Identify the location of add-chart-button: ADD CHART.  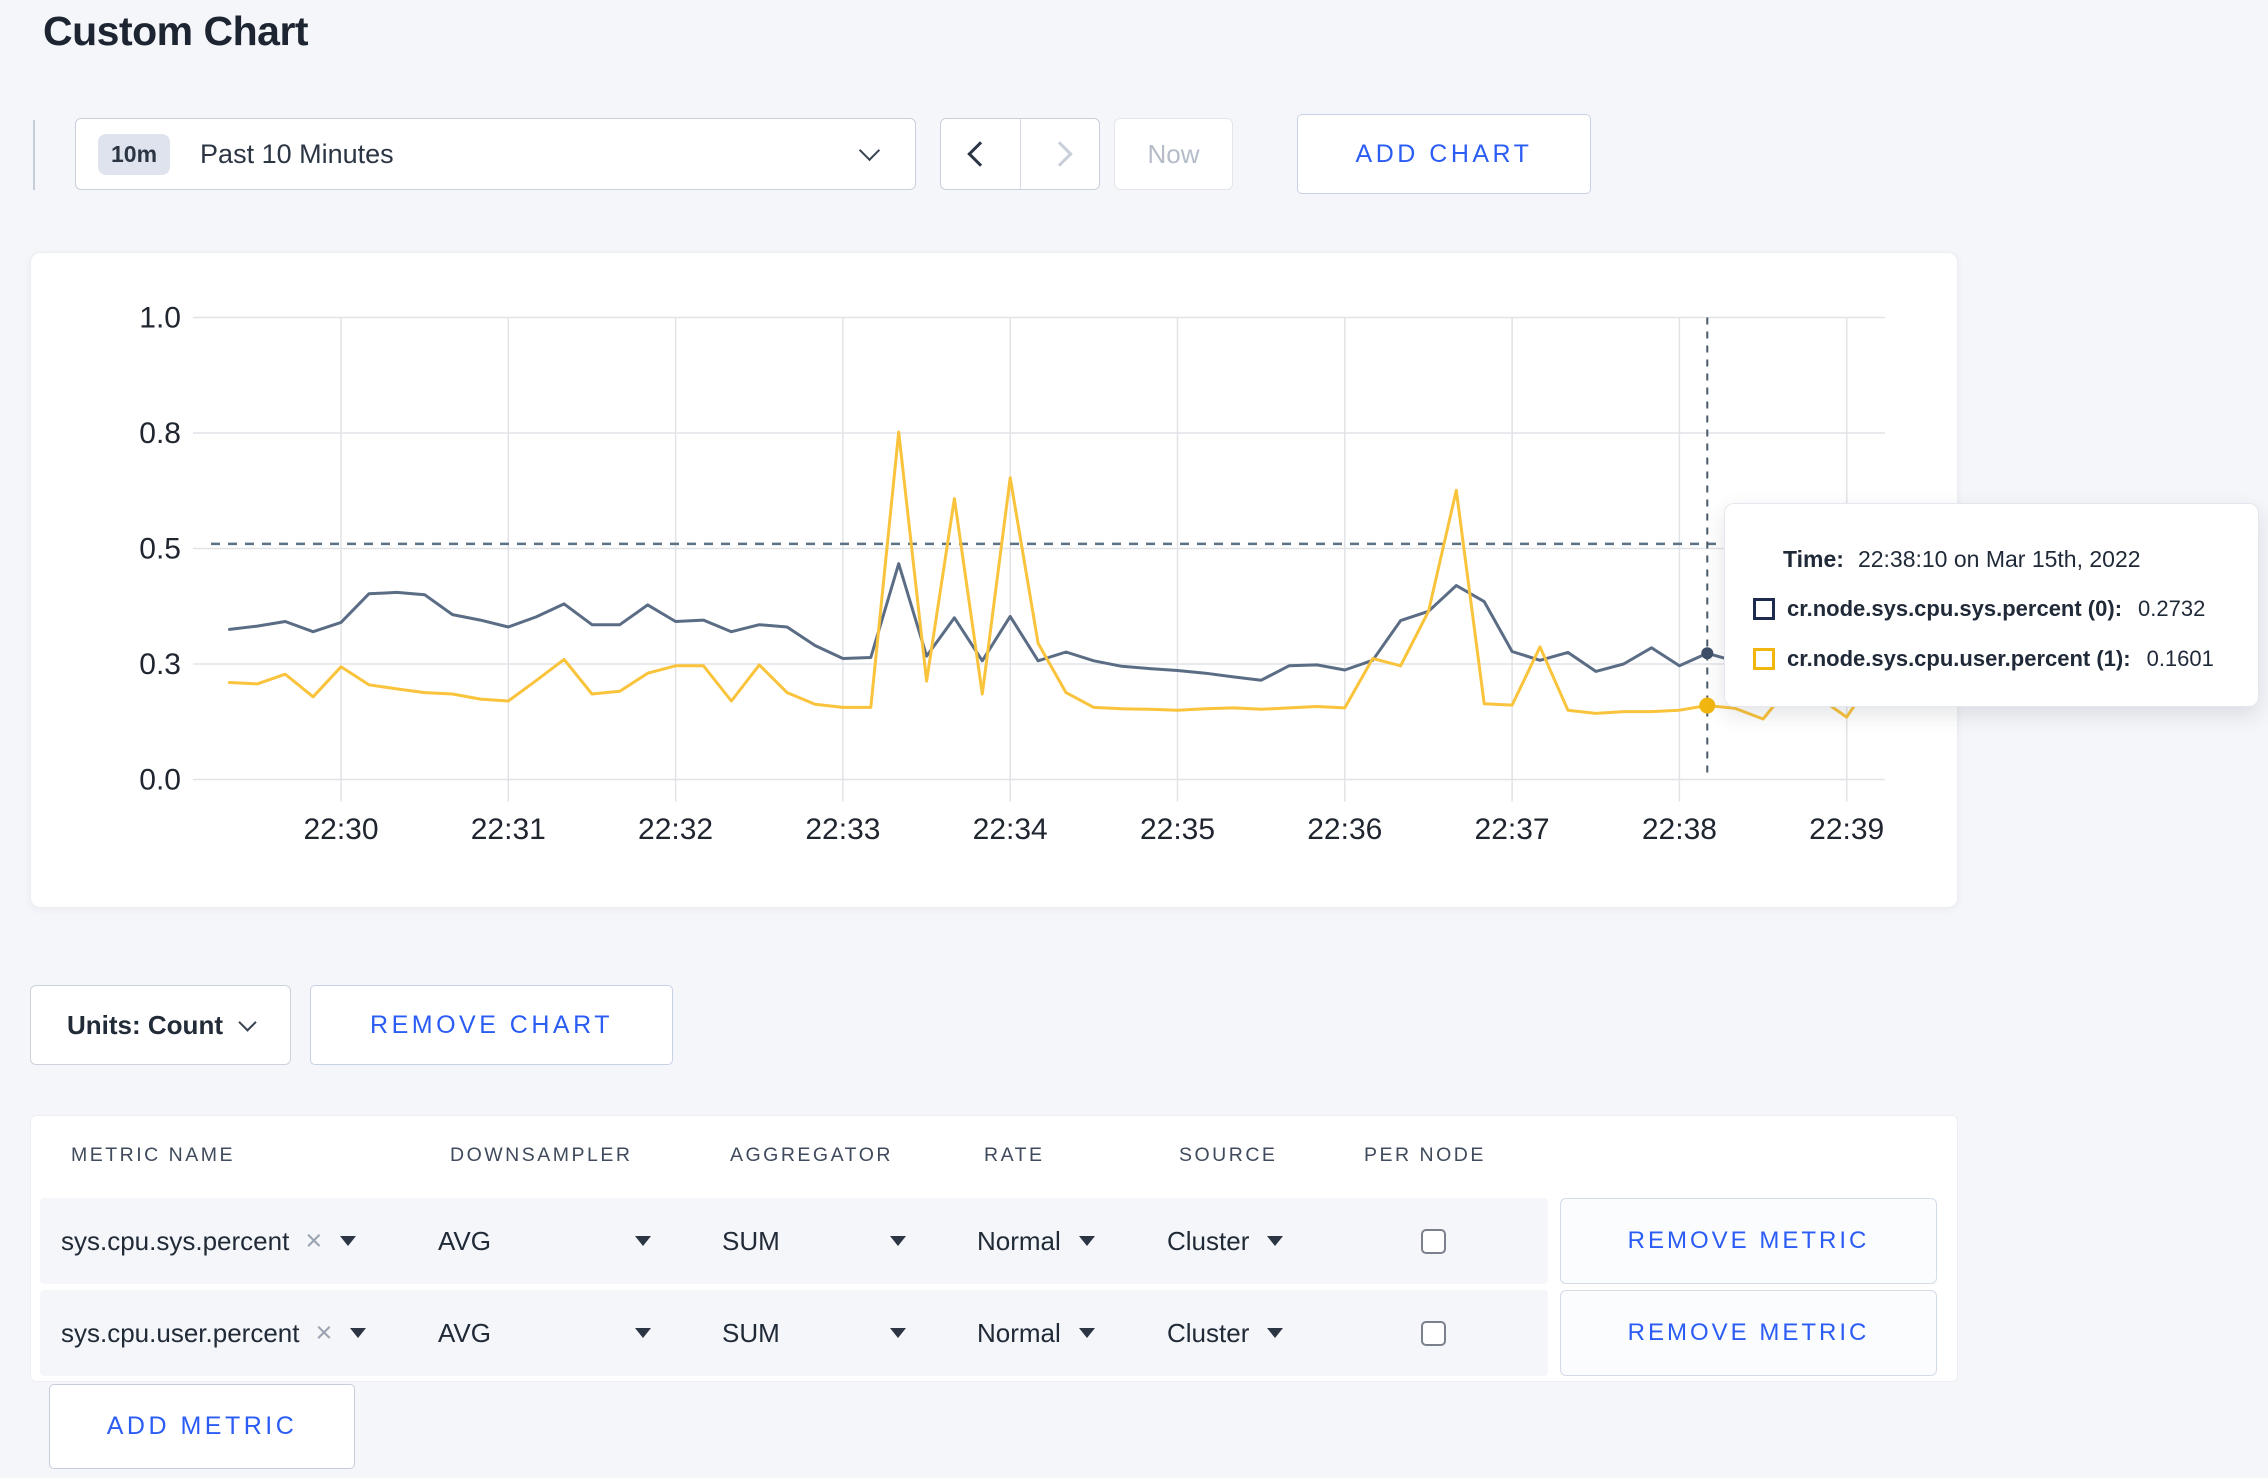
(1444, 154).